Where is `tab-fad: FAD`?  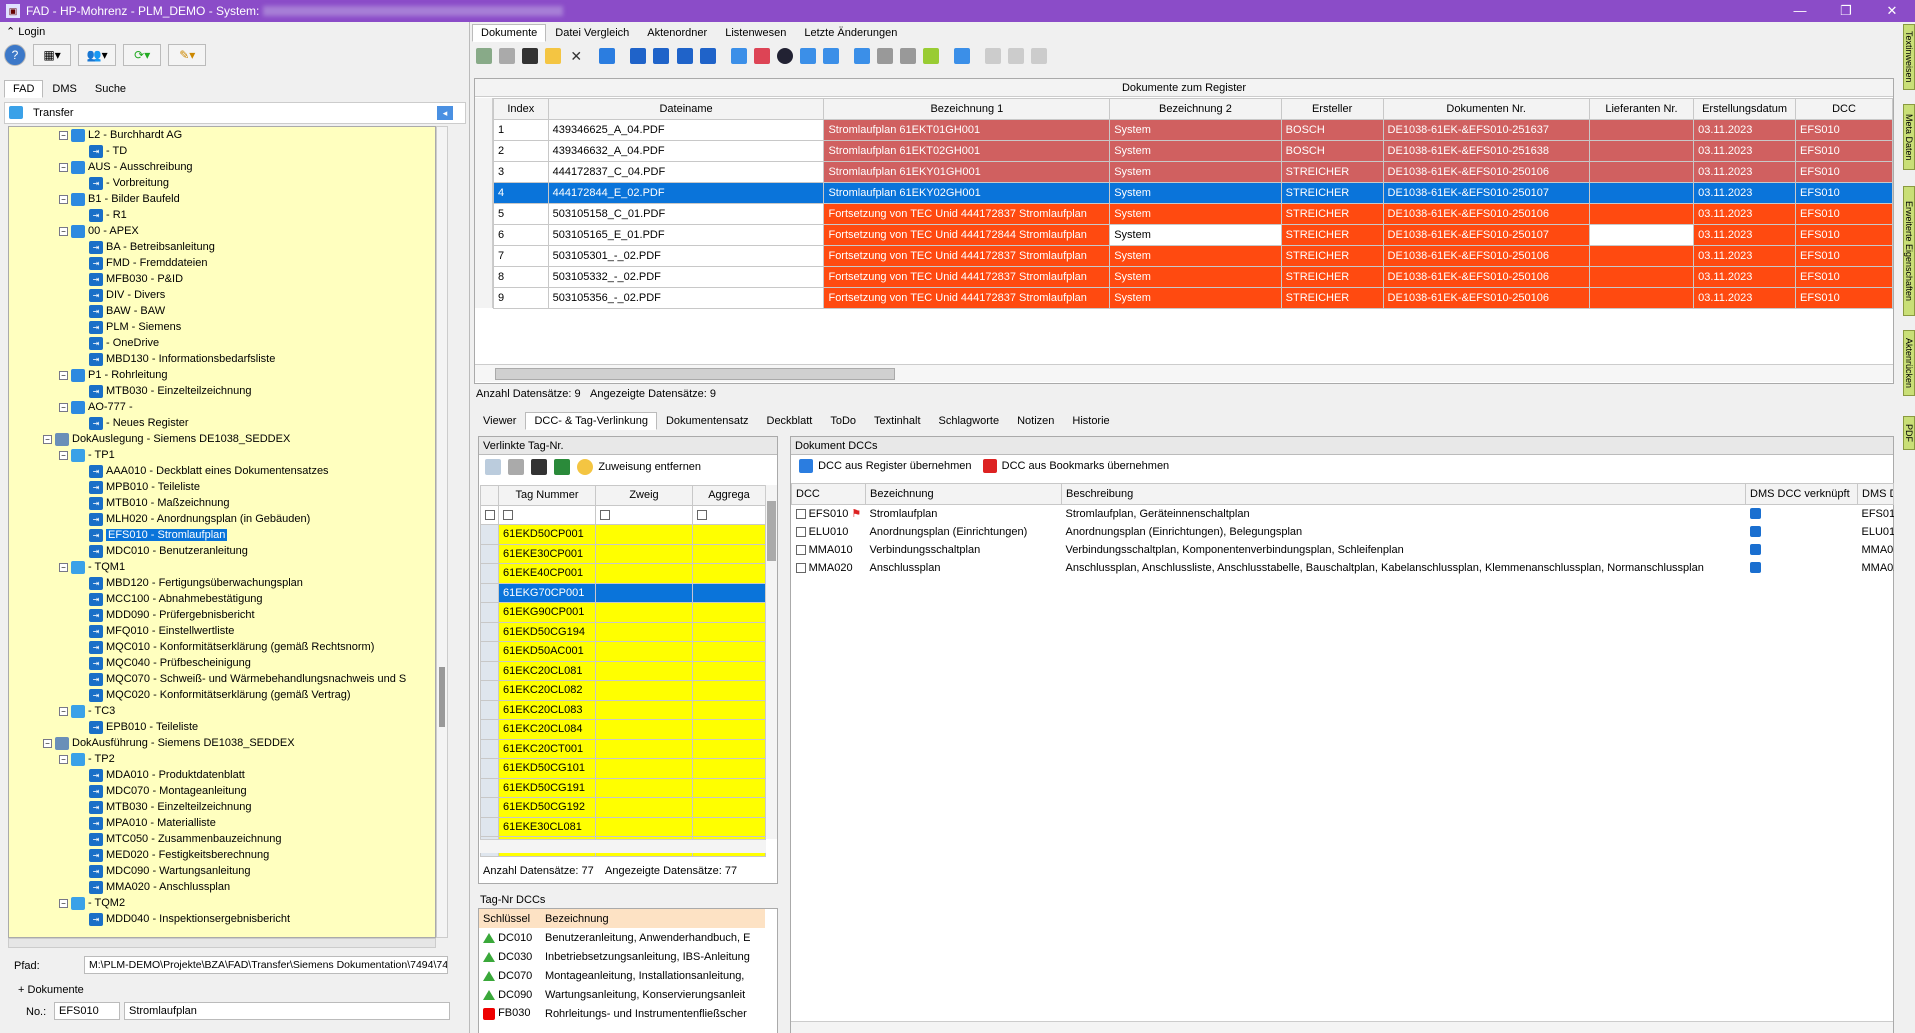
tab-fad: FAD is located at coordinates (24, 89).